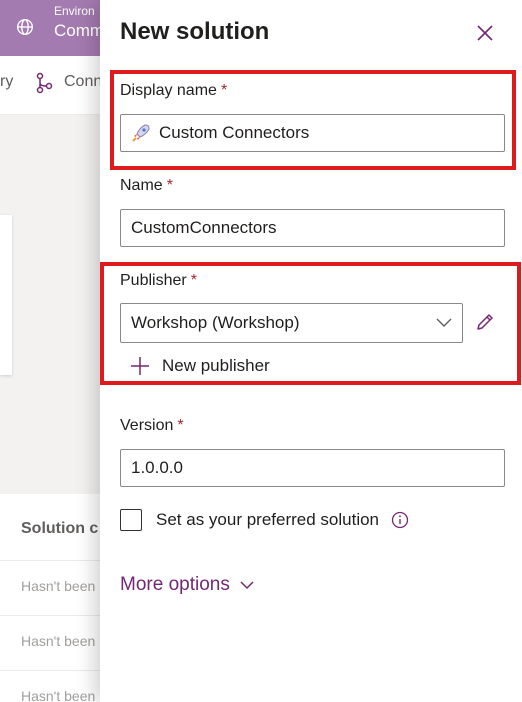 This screenshot has height=702, width=522. I want to click on connection-icon, so click(44, 83).